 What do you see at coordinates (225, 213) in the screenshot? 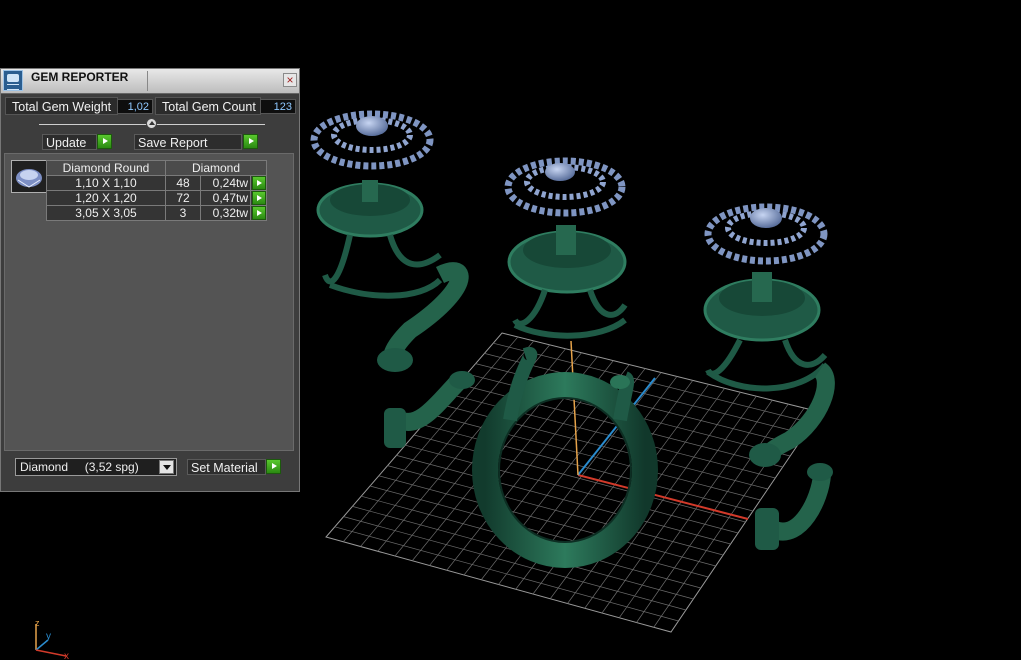
I see `gem-weight: 0,32tw` at bounding box center [225, 213].